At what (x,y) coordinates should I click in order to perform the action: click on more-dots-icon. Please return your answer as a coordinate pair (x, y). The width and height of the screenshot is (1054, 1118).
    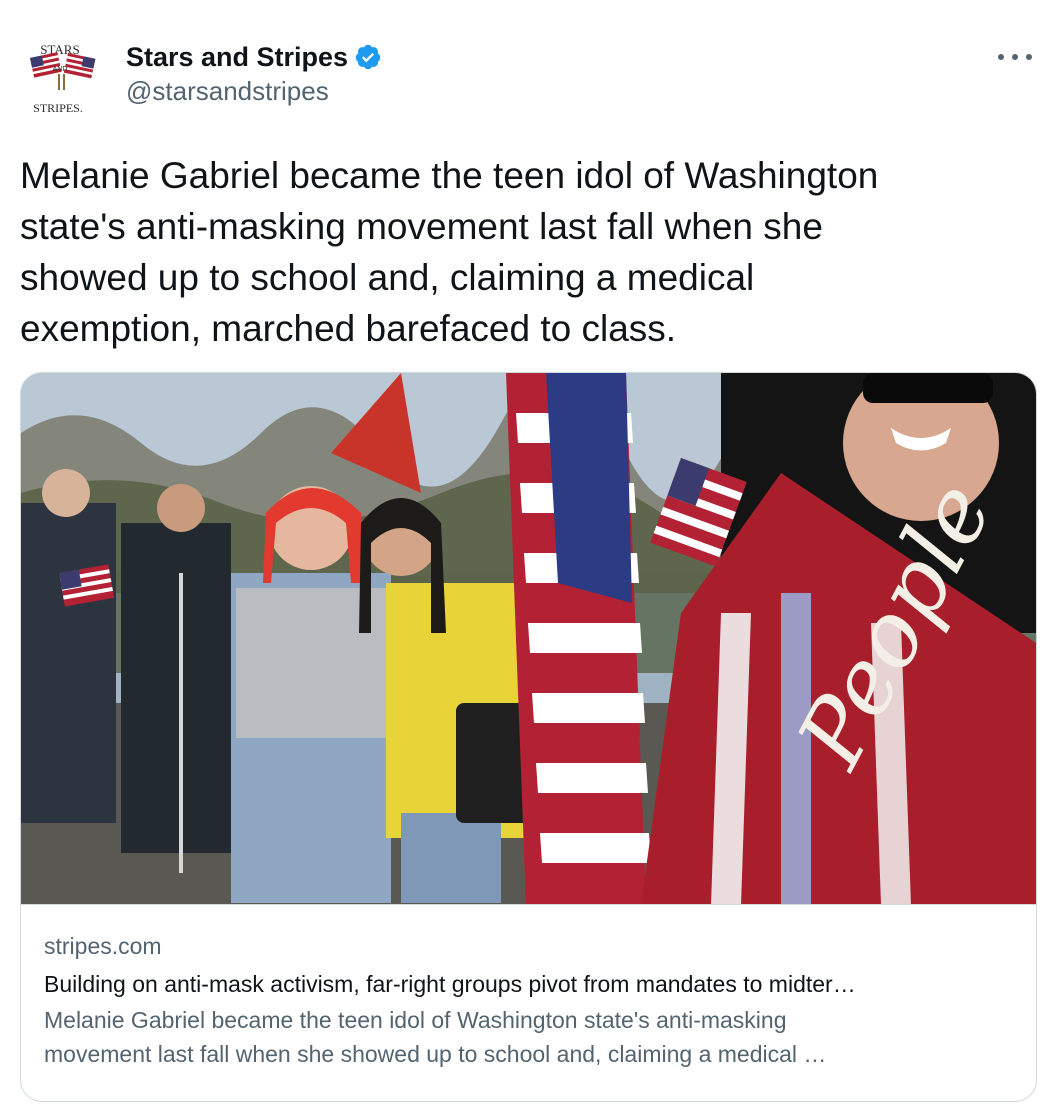
    Looking at the image, I should click on (1015, 57).